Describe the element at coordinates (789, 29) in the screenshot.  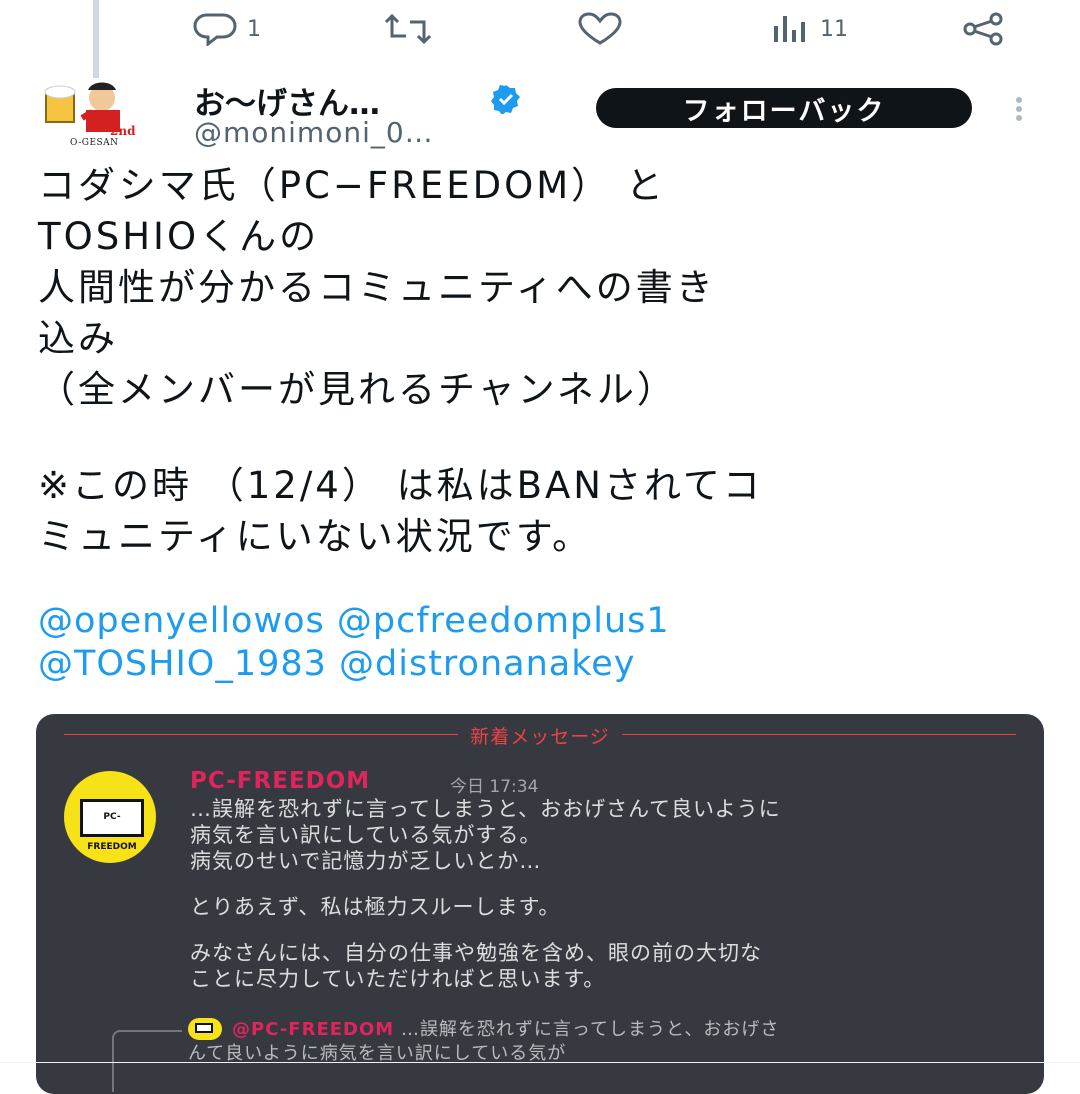
I see `views-chart-icon` at that location.